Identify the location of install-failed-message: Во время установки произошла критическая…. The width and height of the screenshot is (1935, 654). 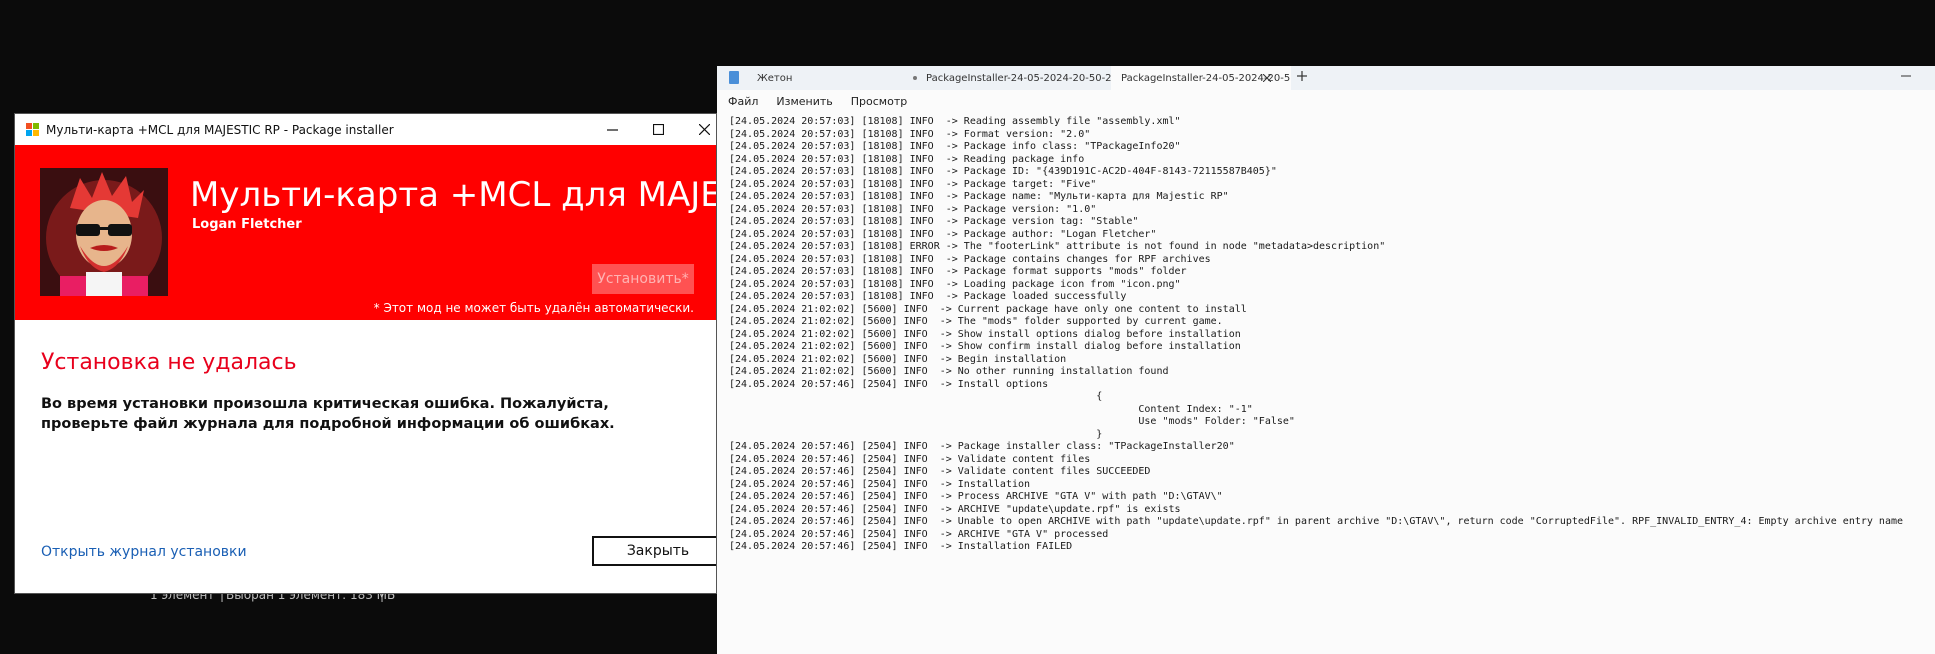
(328, 414).